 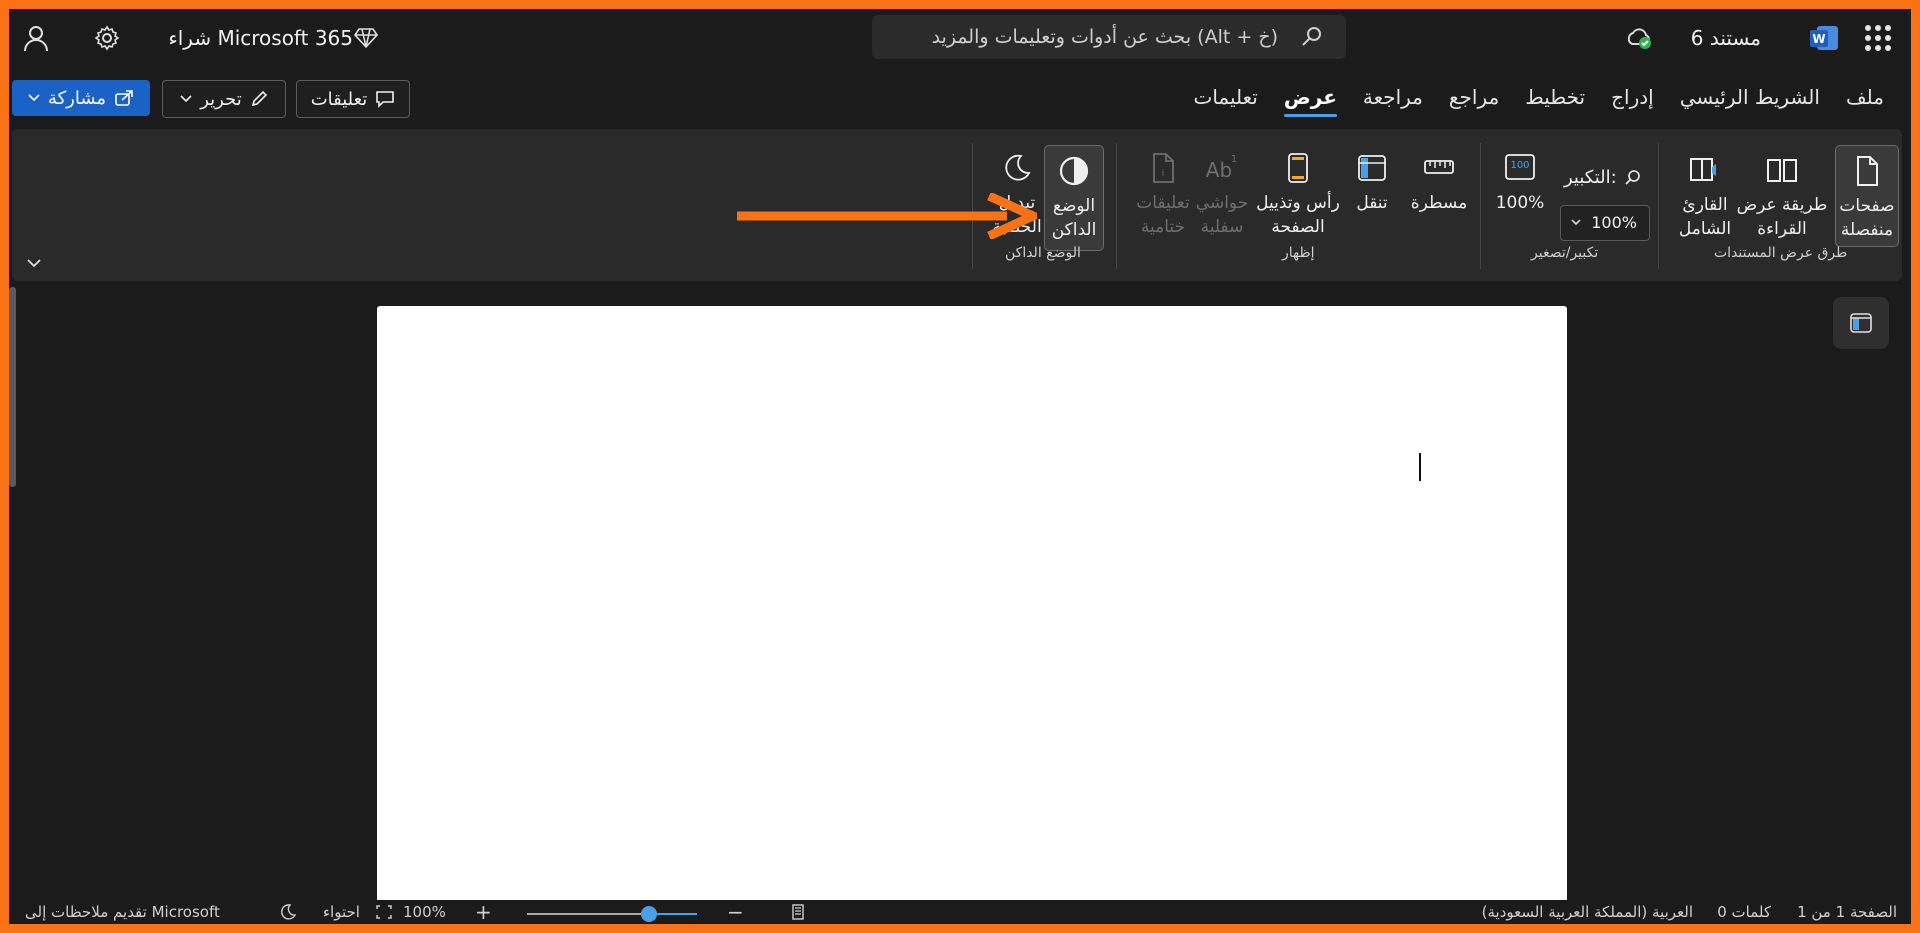 What do you see at coordinates (1439, 167) in the screenshot?
I see `ruler-icon` at bounding box center [1439, 167].